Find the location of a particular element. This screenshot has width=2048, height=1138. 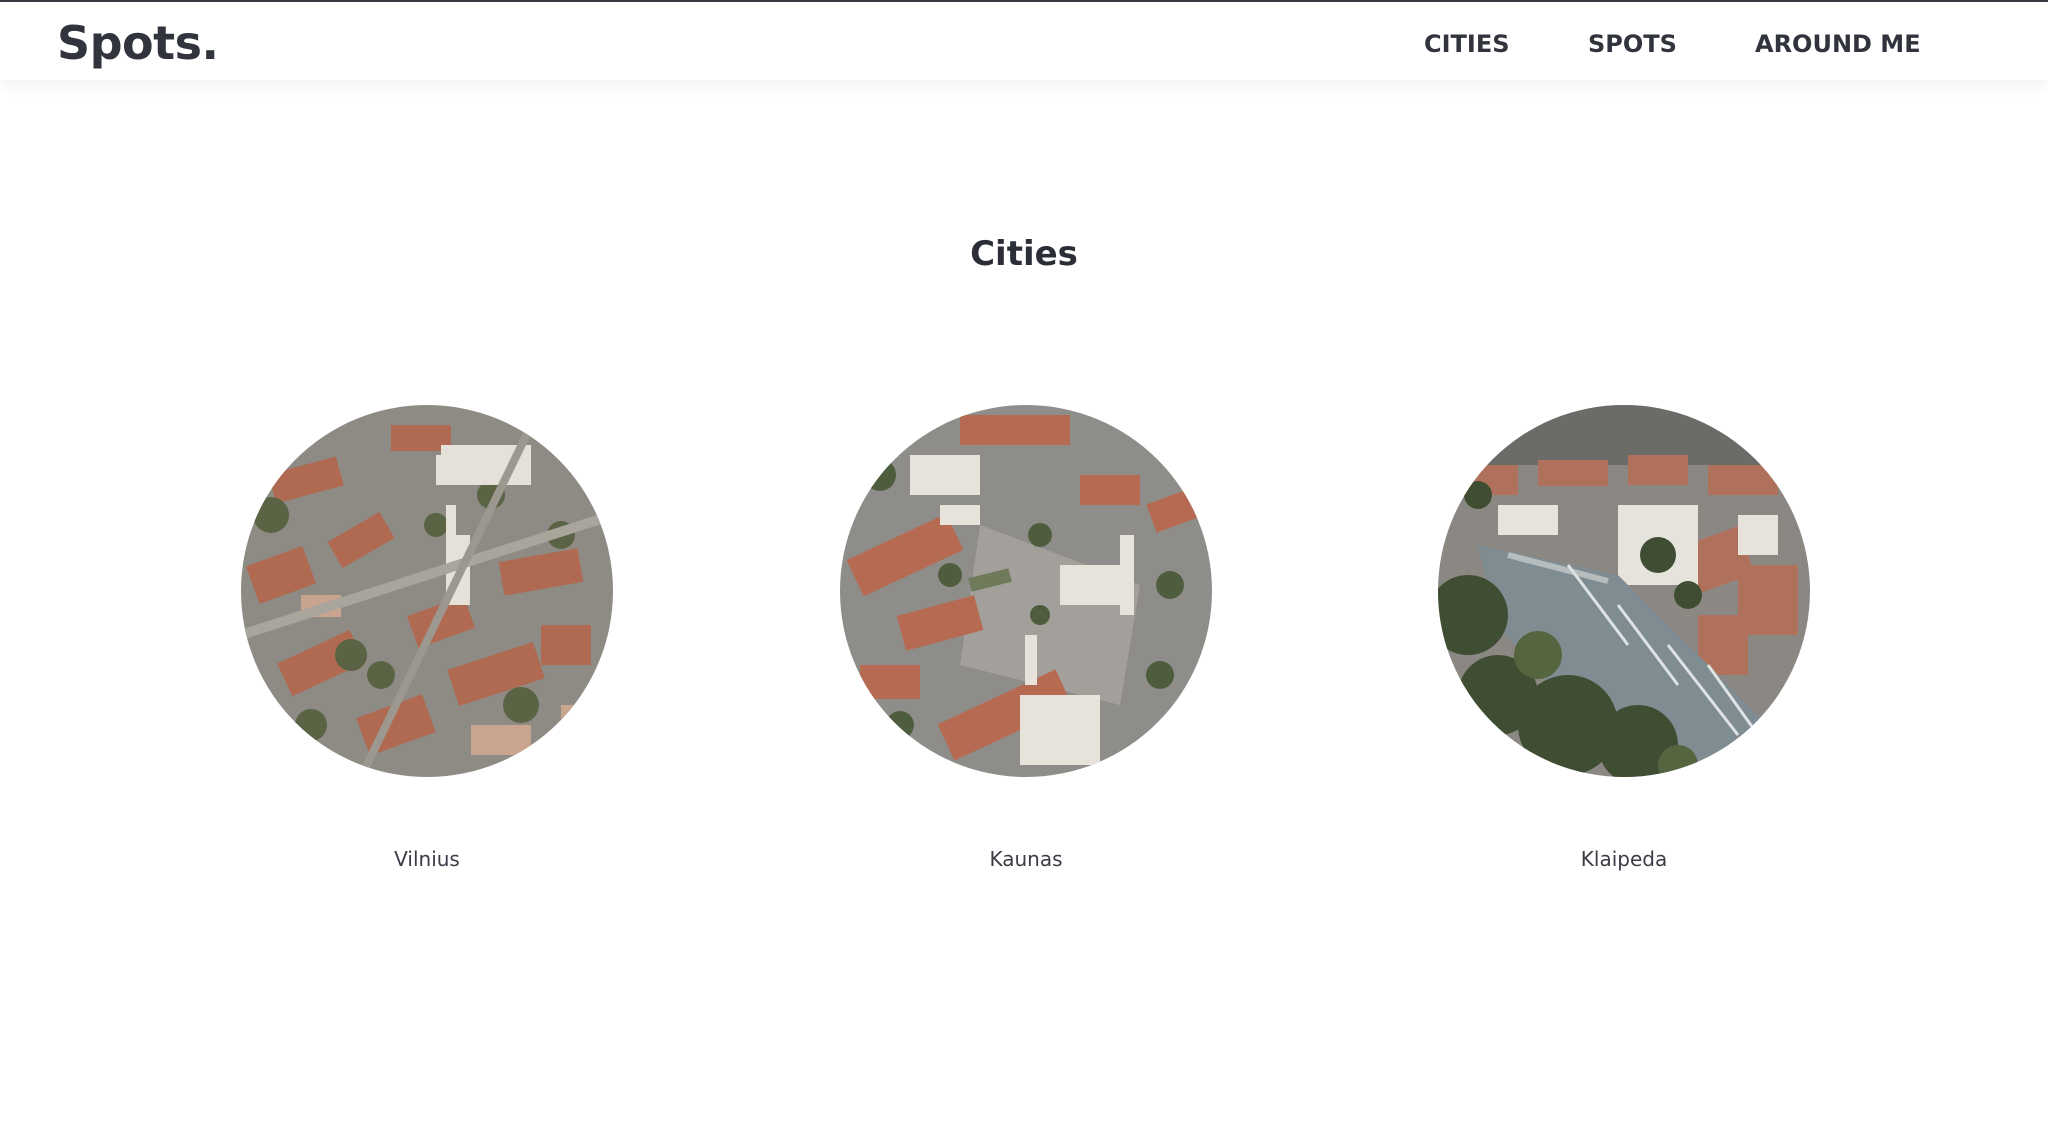

city-name-kaunas: Kaunas is located at coordinates (1026, 859).